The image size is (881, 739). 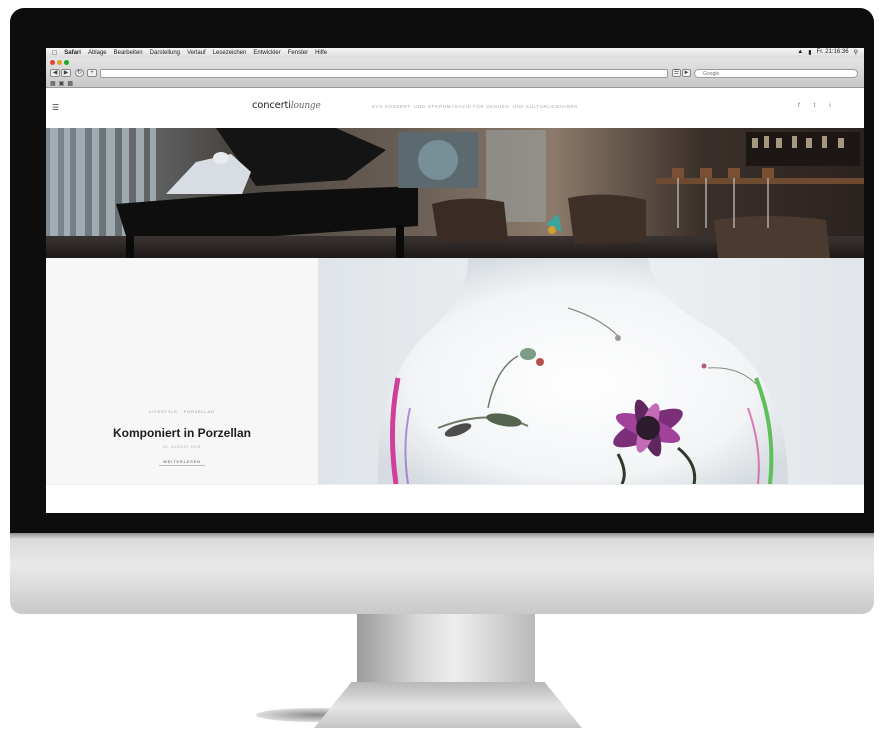 I want to click on menu-bearbeiten: Bearbeiten, so click(x=128, y=53).